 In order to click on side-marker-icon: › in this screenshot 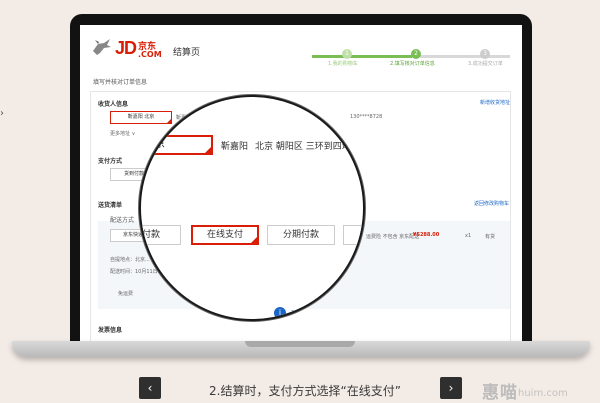, I will do `click(2, 113)`.